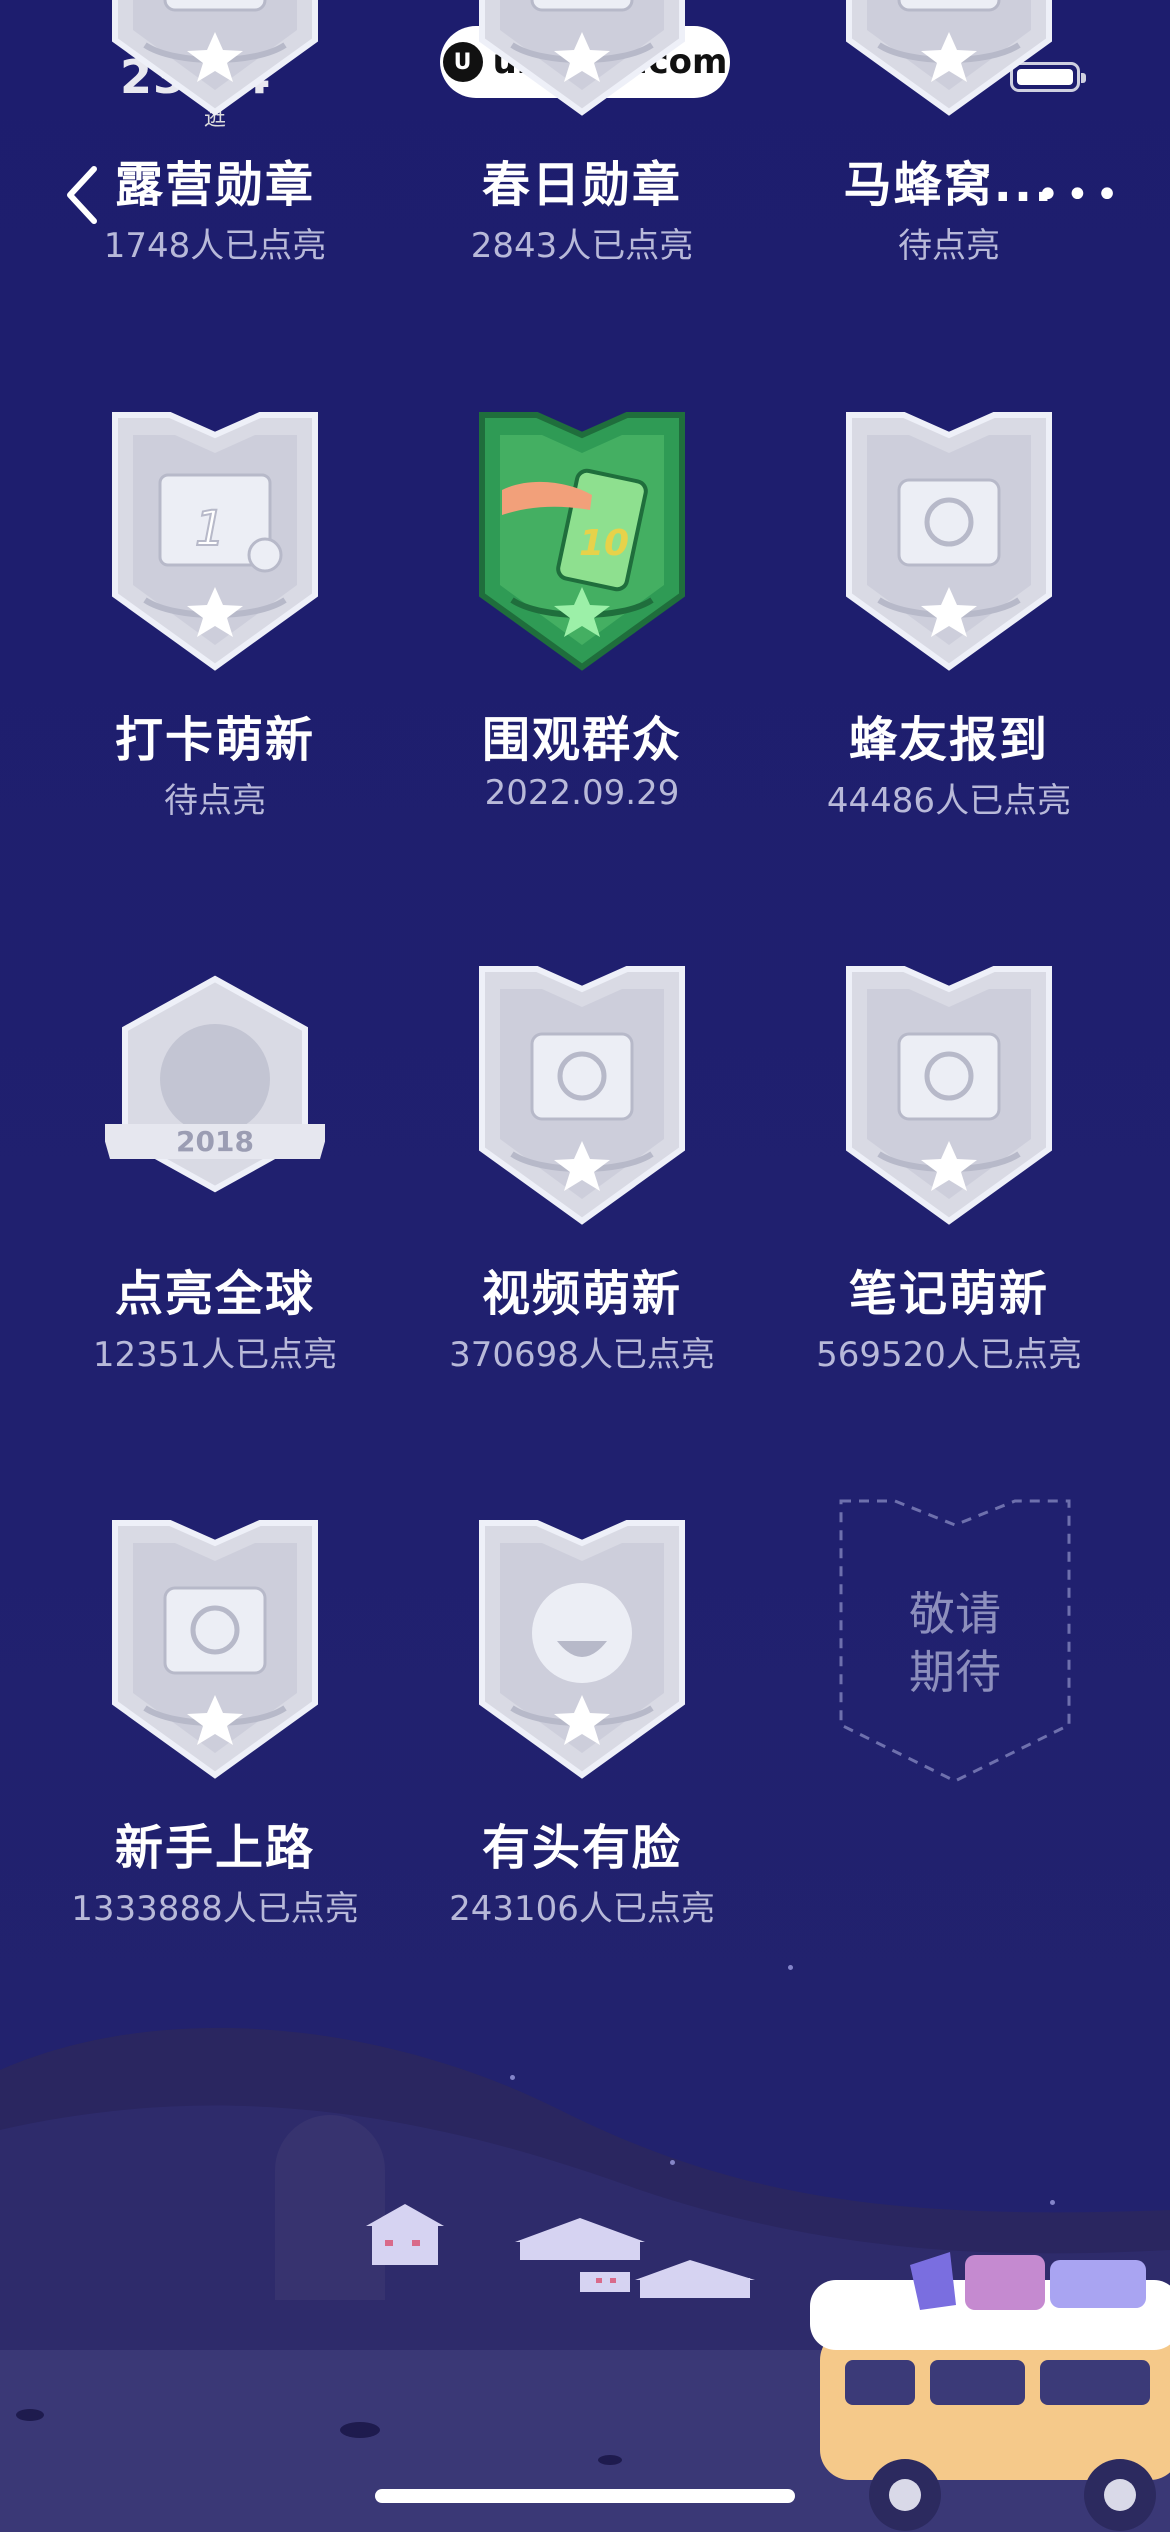 Image resolution: width=1170 pixels, height=2532 pixels. I want to click on badge-name: 蜂友报到, so click(948, 740).